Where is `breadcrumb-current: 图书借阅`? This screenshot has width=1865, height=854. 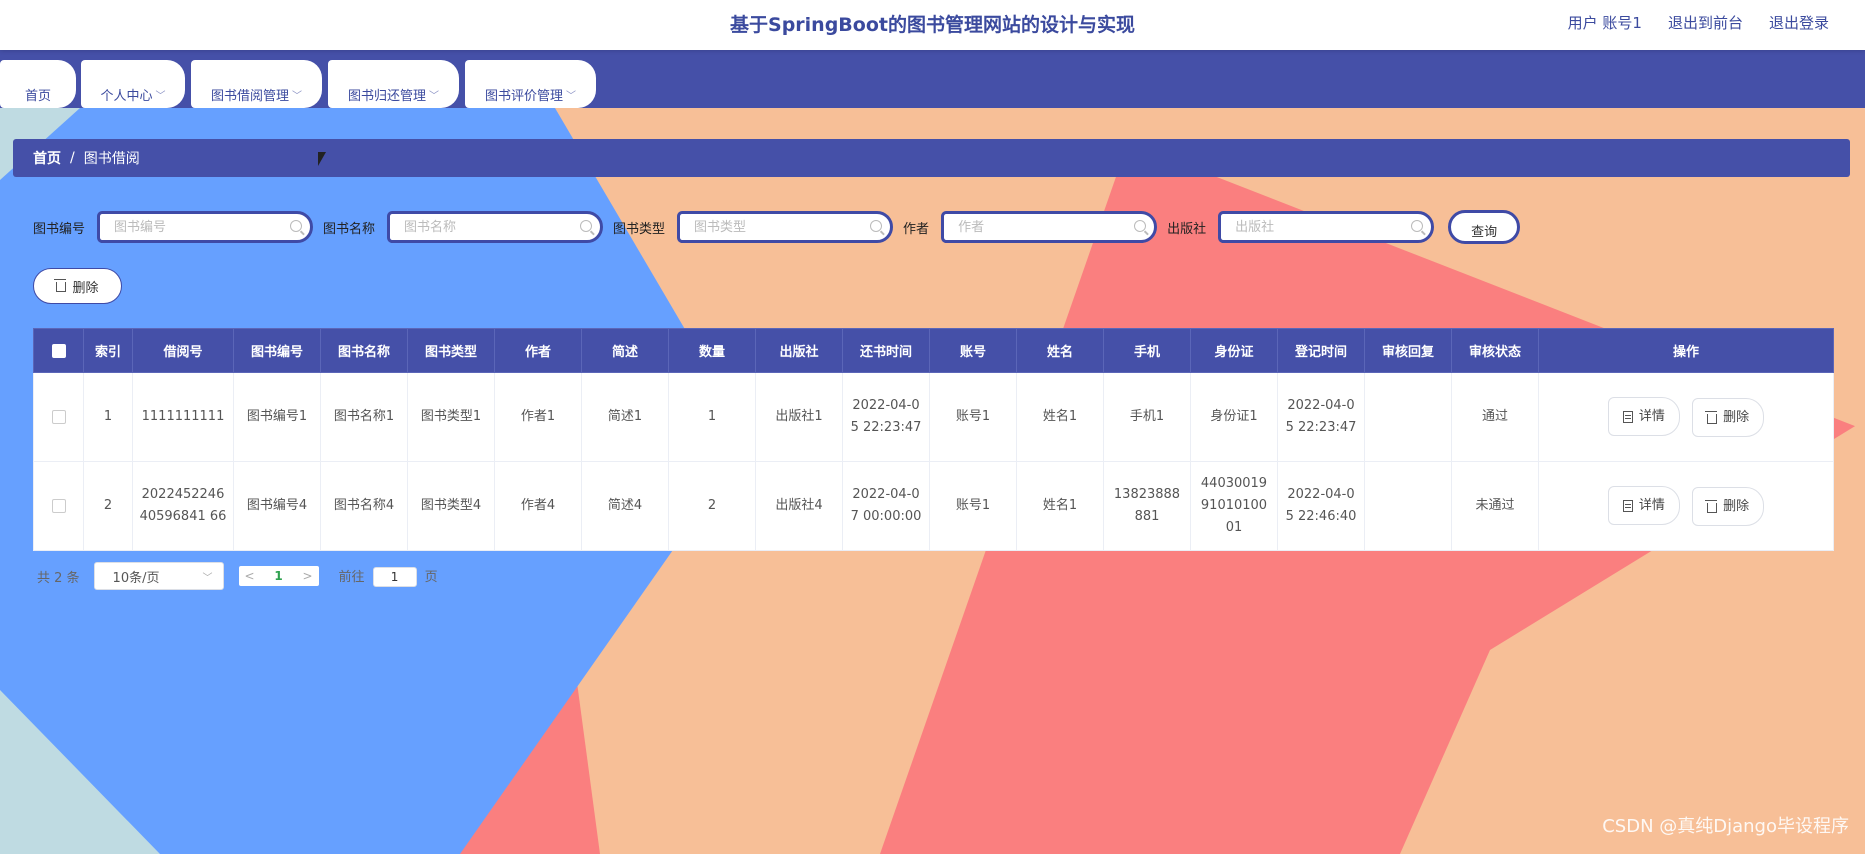
breadcrumb-current: 图书借阅 is located at coordinates (111, 159).